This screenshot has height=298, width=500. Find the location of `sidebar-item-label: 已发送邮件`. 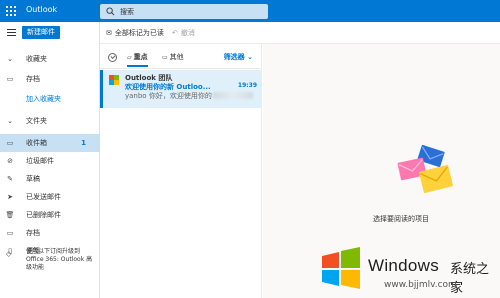

sidebar-item-label: 已发送邮件 is located at coordinates (43, 197).